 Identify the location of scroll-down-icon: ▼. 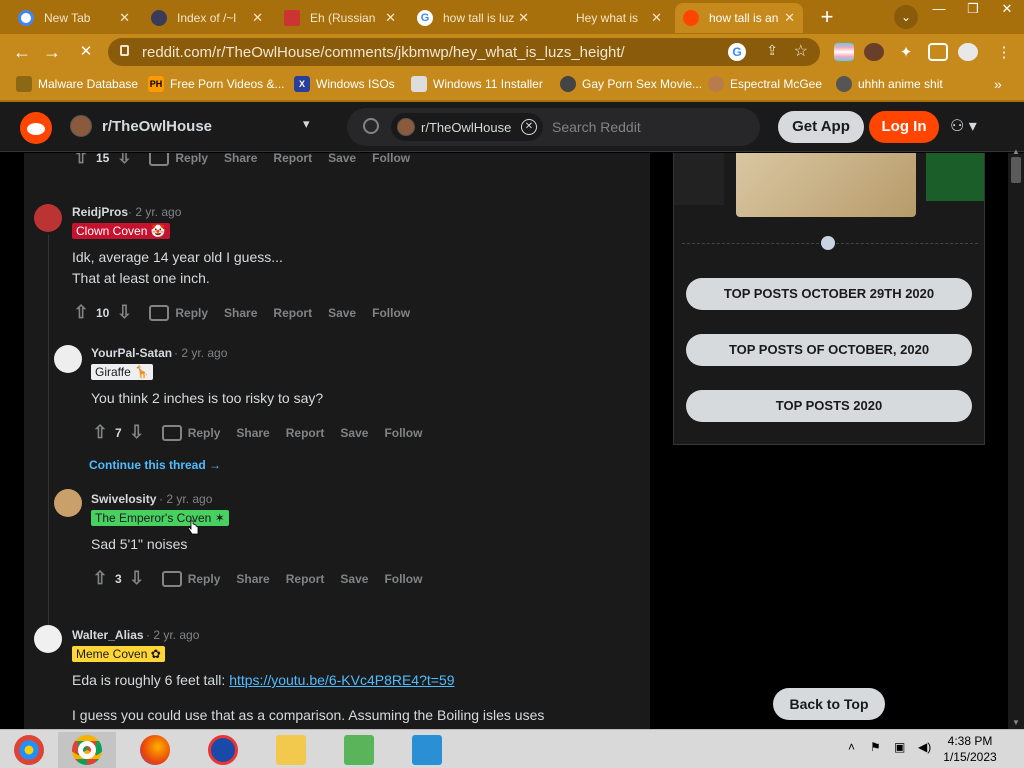
(1016, 722).